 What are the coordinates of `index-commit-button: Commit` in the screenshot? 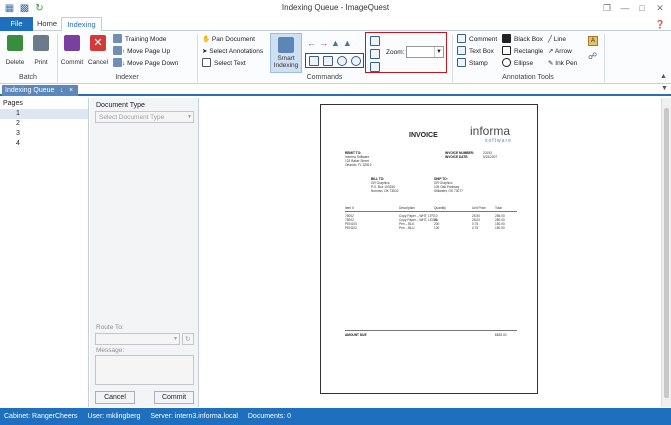 It's located at (174, 397).